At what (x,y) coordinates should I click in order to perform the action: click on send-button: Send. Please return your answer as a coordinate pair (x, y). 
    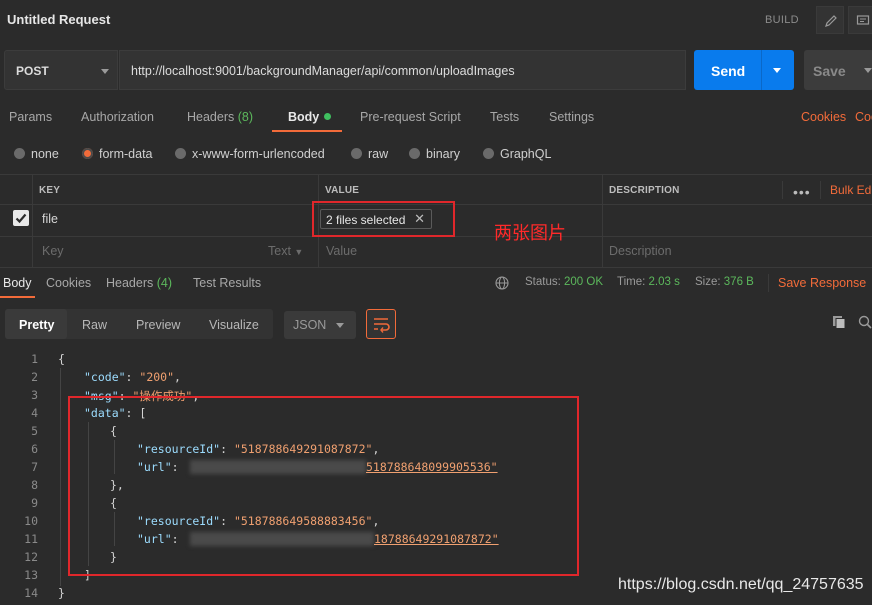
    Looking at the image, I should click on (744, 70).